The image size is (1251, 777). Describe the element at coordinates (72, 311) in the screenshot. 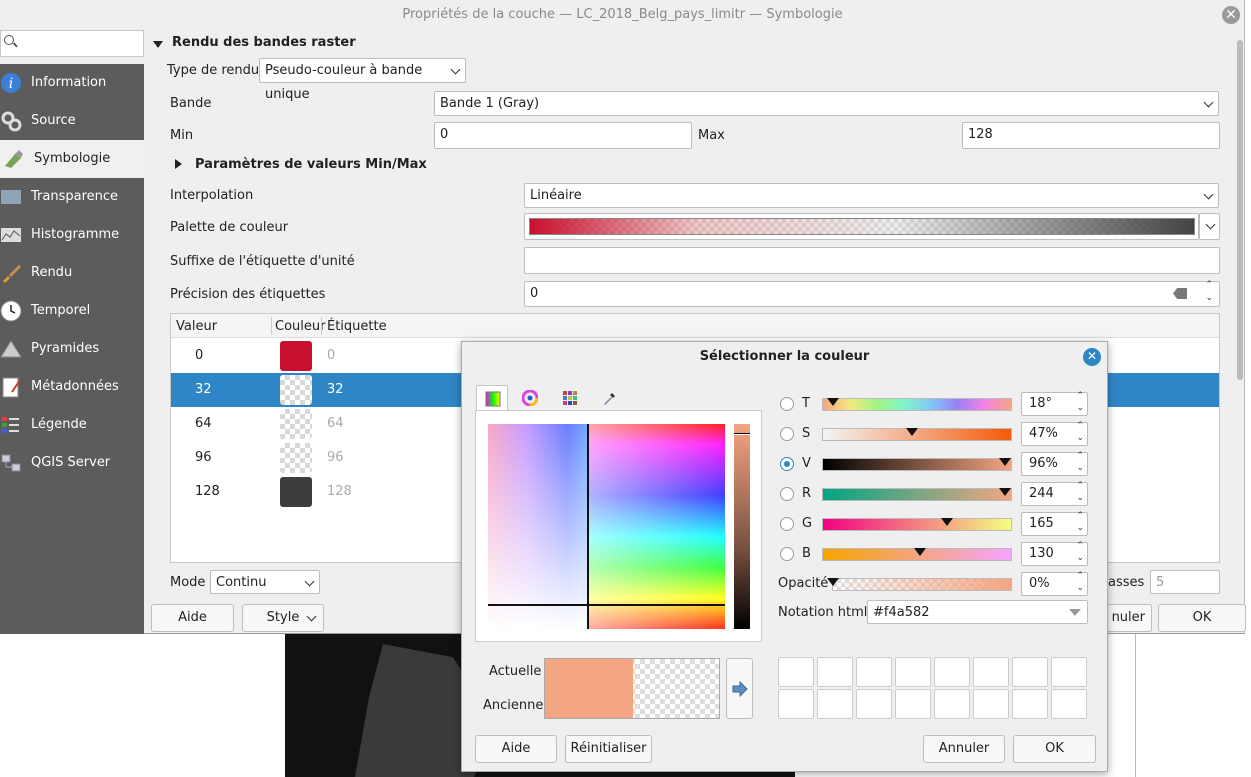

I see `sidebar-item-temporel: Temporel` at that location.